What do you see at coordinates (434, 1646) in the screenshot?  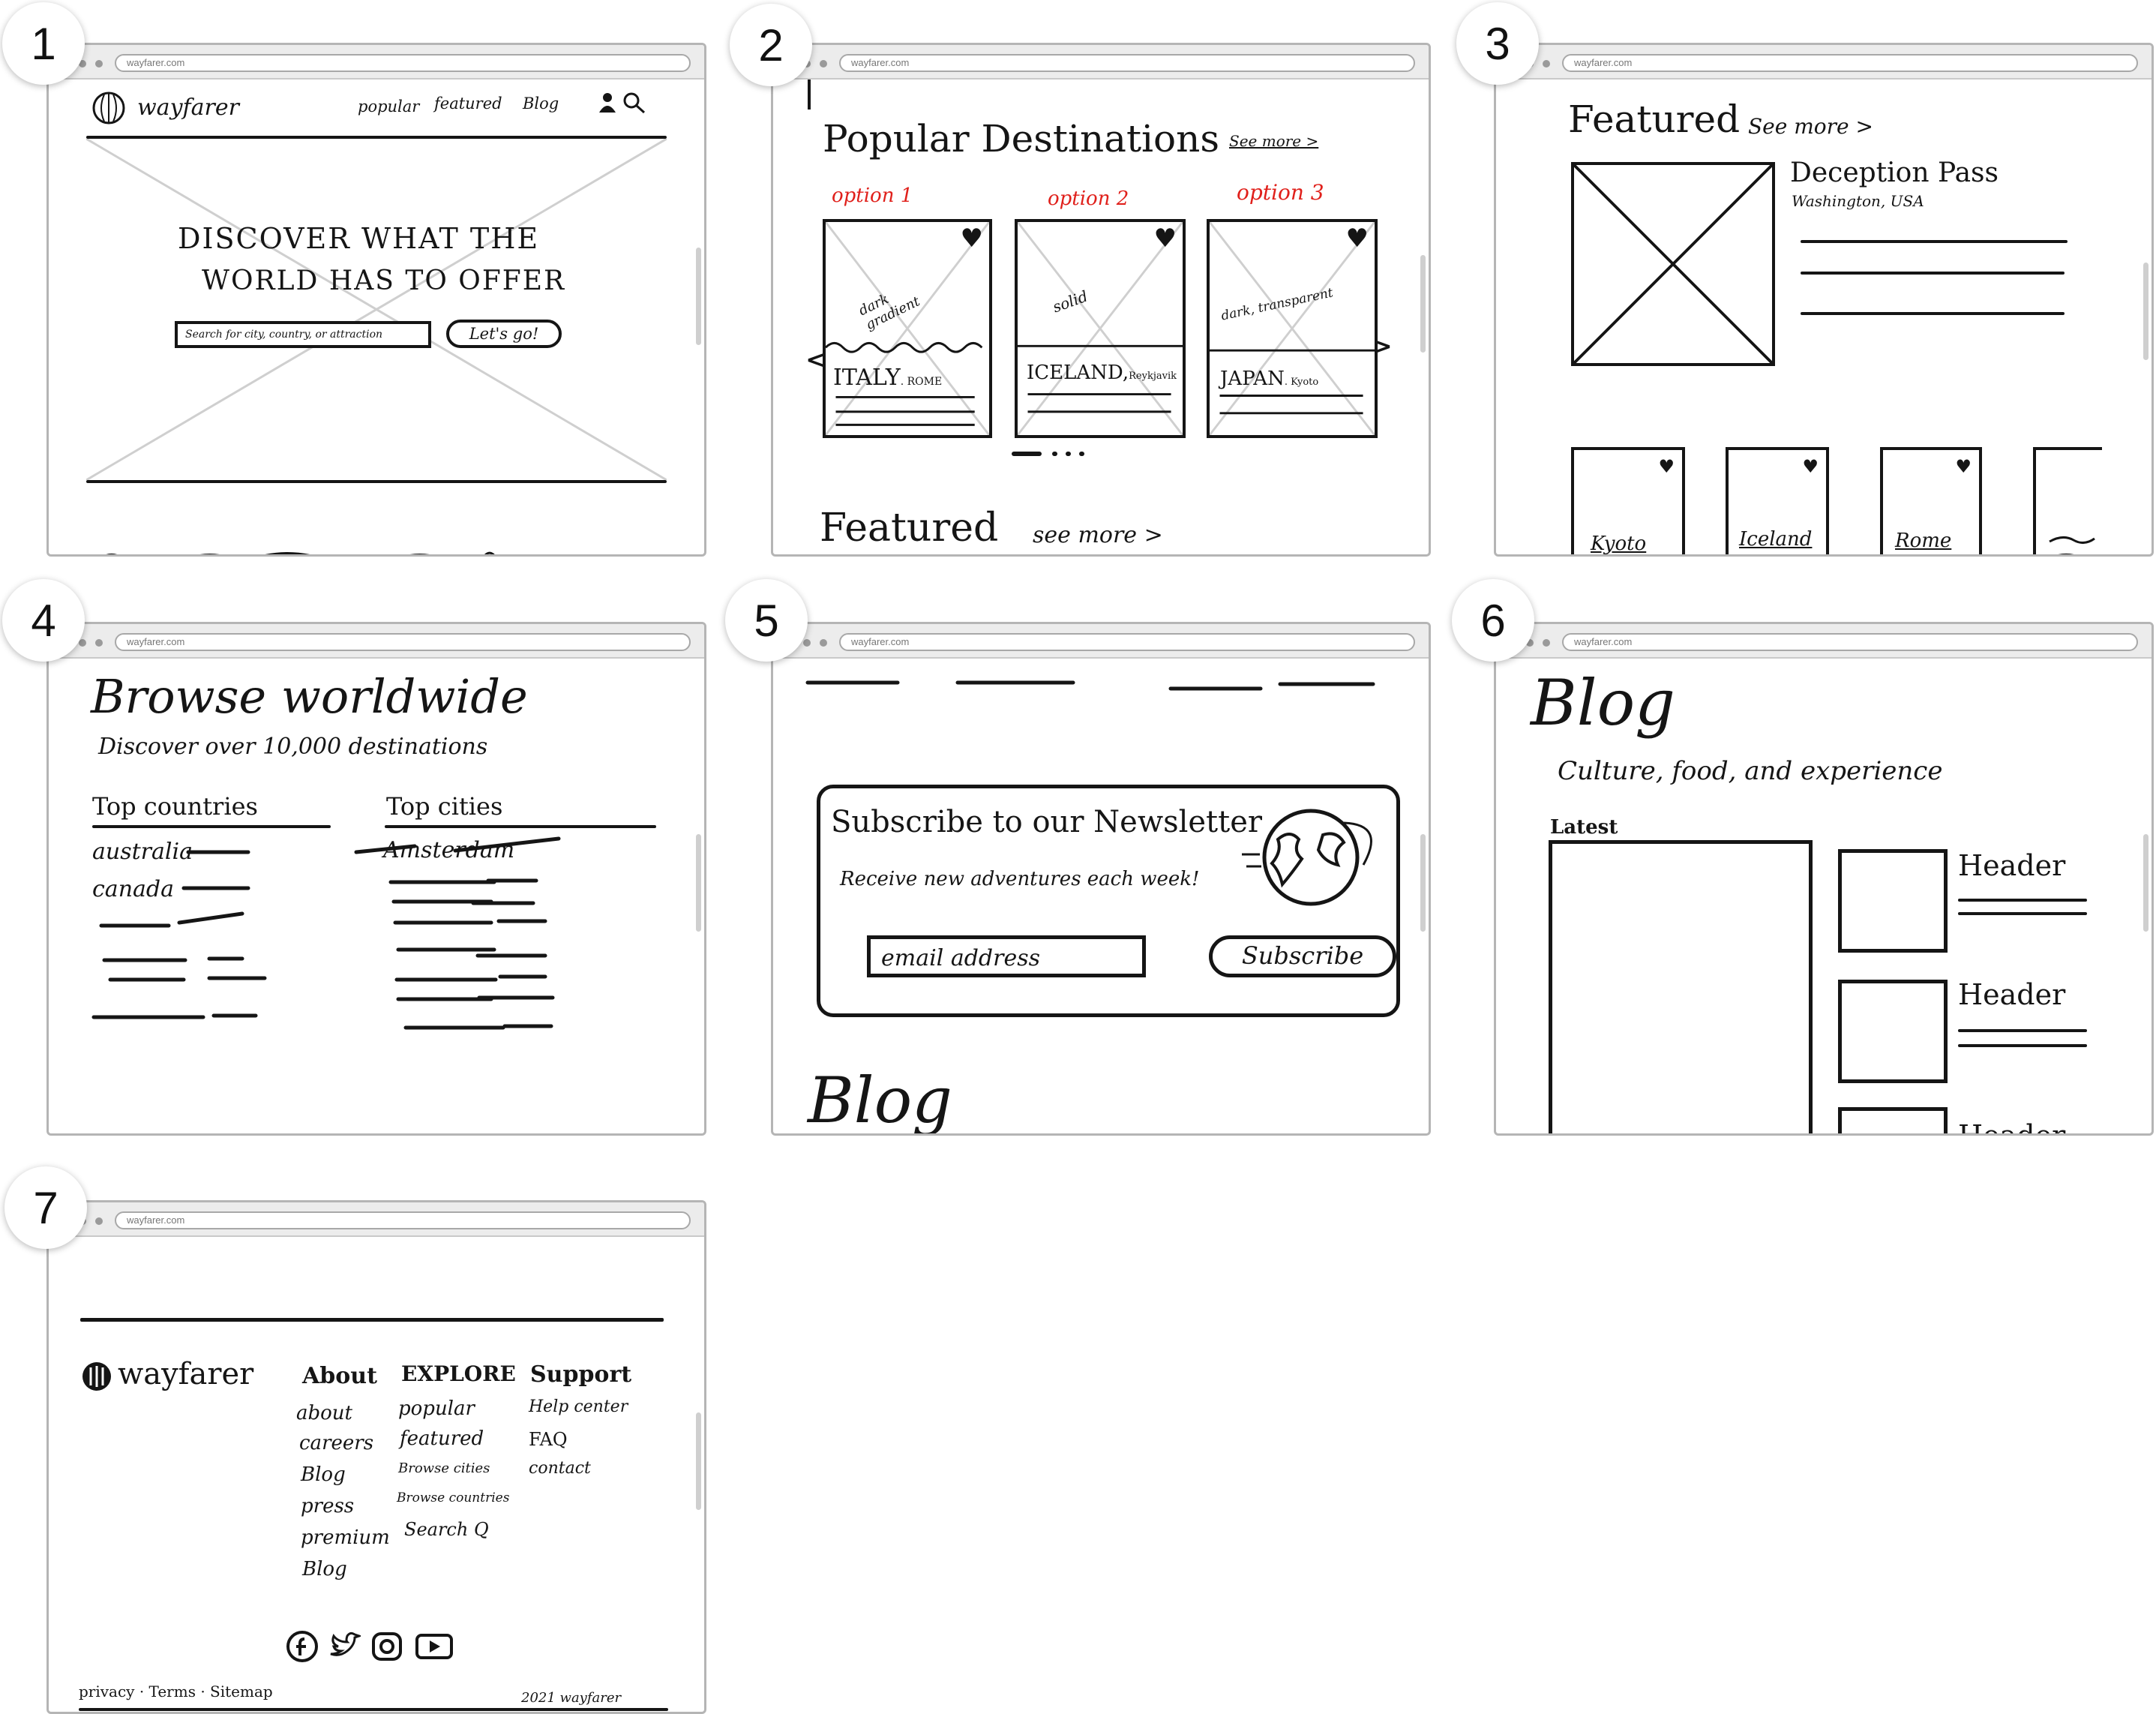 I see `youtube-icon` at bounding box center [434, 1646].